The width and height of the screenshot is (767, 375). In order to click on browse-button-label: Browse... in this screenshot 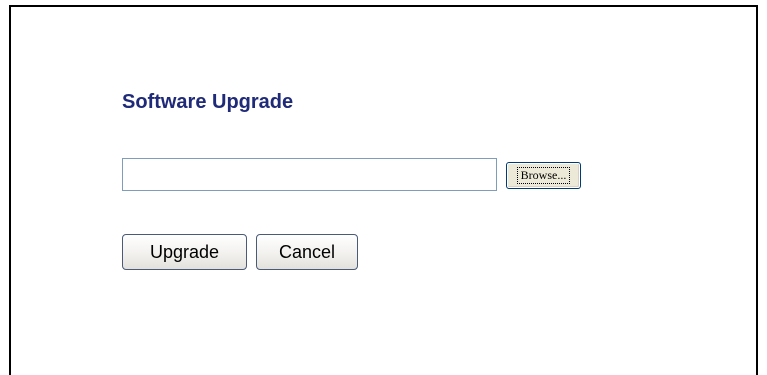, I will do `click(543, 175)`.